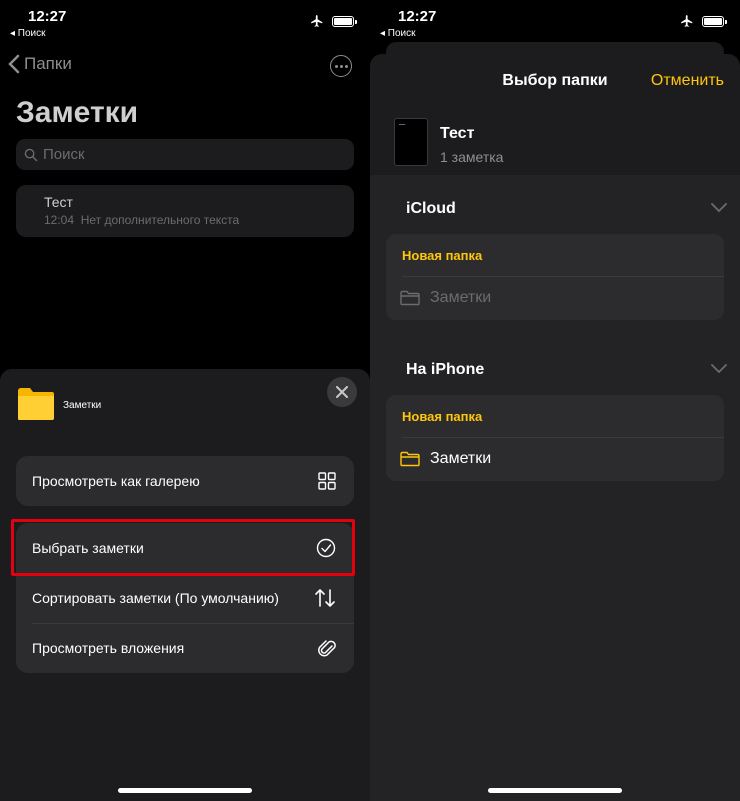 The height and width of the screenshot is (801, 740). Describe the element at coordinates (555, 459) in the screenshot. I see `folder-row-iphone-notes: Заметки` at that location.